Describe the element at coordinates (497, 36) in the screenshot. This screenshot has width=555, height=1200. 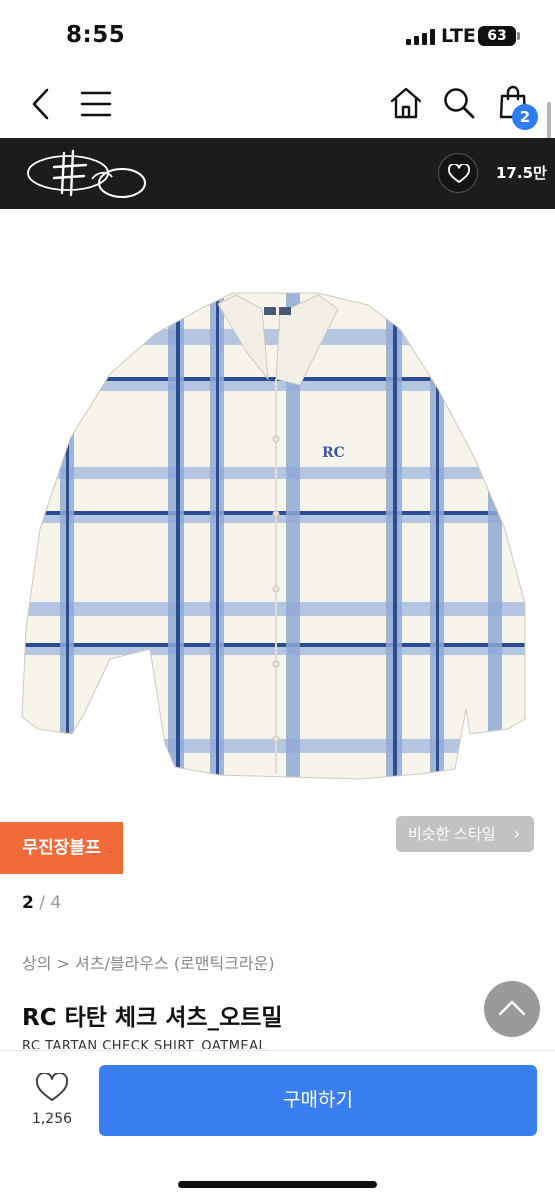
I see `battery-icon: 63` at that location.